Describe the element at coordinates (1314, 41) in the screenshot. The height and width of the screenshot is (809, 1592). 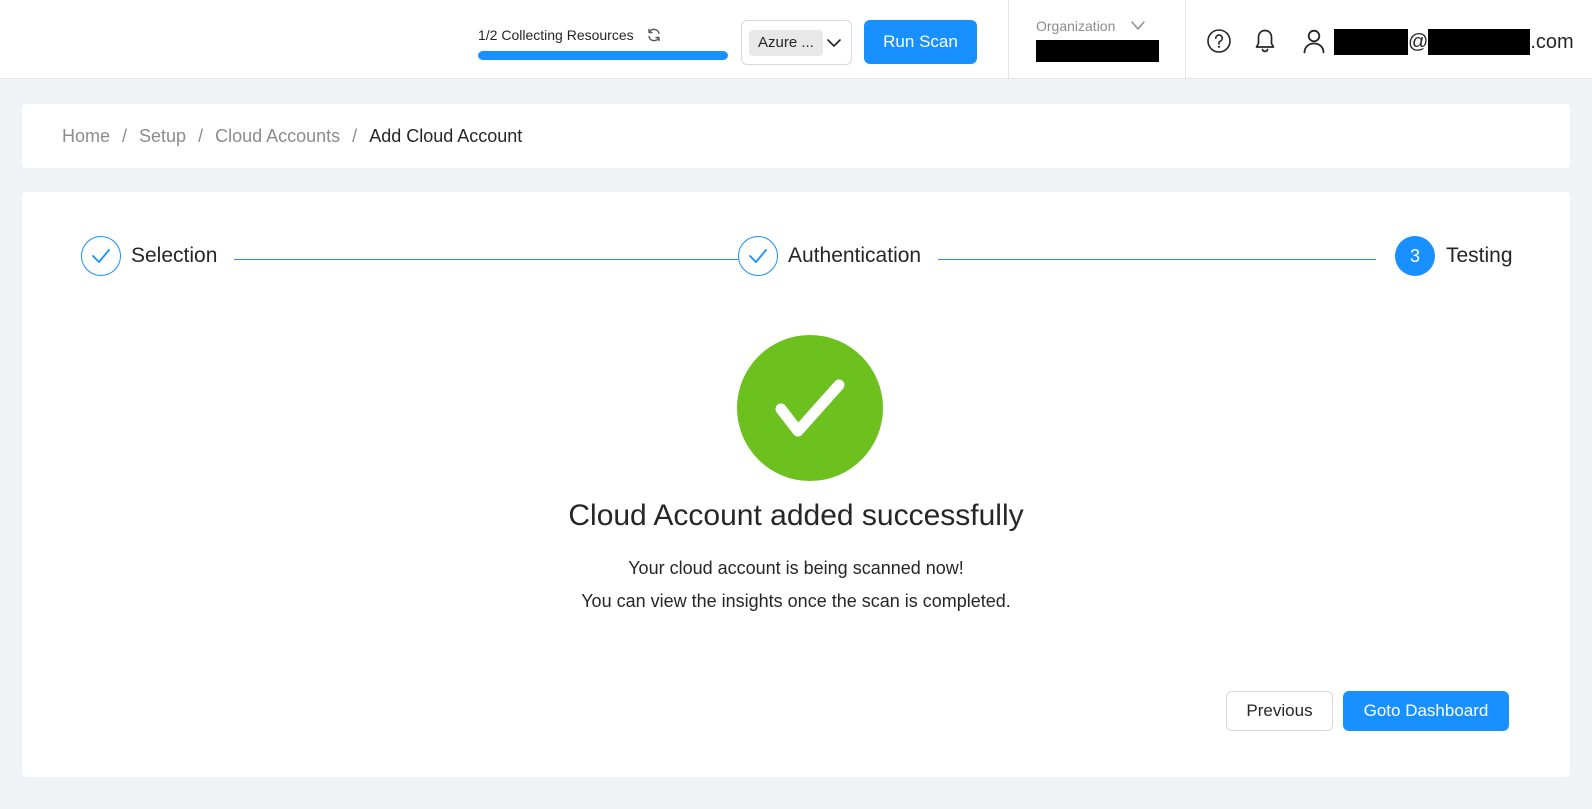
I see `user-icon` at that location.